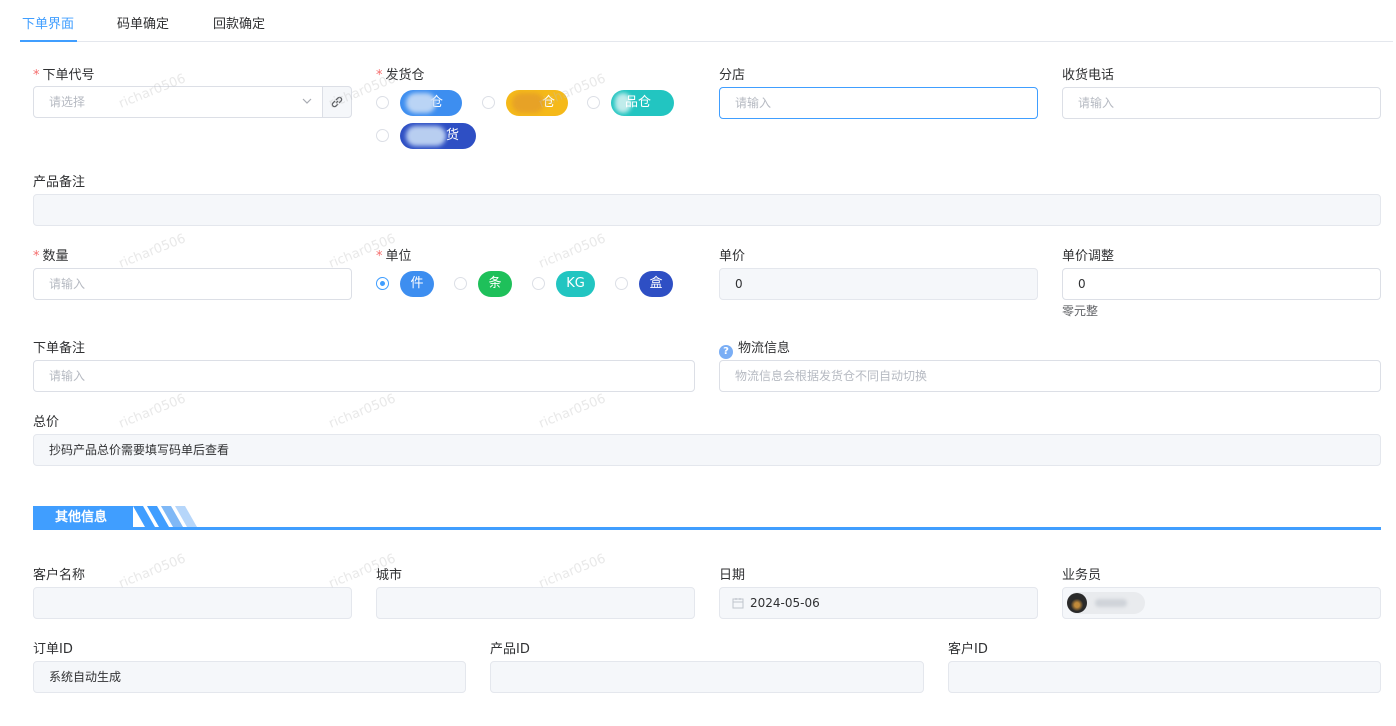  What do you see at coordinates (968, 649) in the screenshot?
I see `customer-id-label: 客户ID` at bounding box center [968, 649].